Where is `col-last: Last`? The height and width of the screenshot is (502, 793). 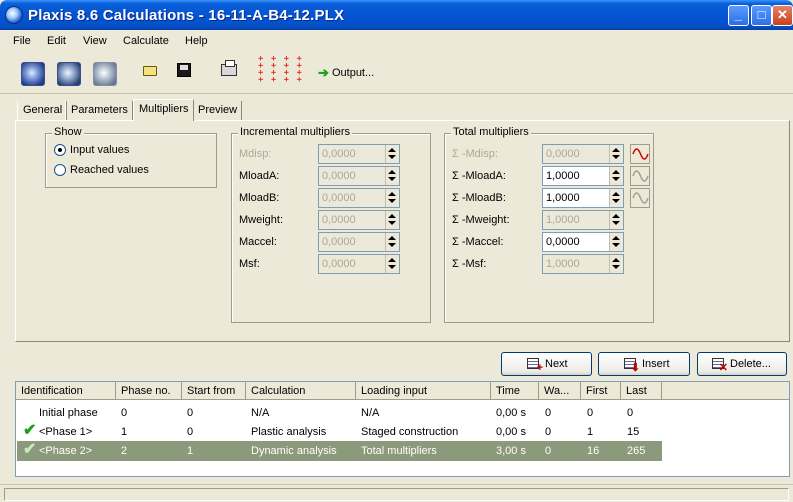
col-last: Last is located at coordinates (641, 391).